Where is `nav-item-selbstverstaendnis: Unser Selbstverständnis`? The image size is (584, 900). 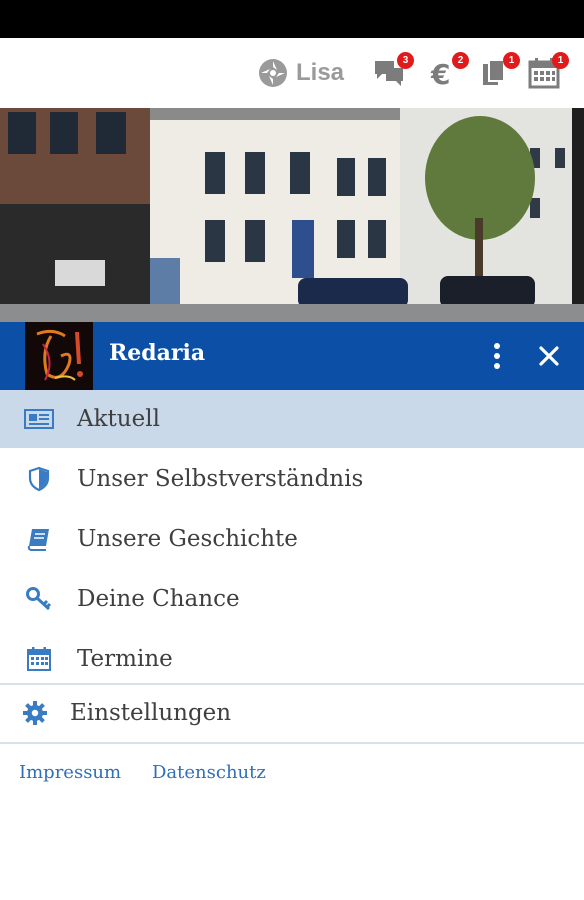 nav-item-selbstverstaendnis: Unser Selbstverständnis is located at coordinates (292, 479).